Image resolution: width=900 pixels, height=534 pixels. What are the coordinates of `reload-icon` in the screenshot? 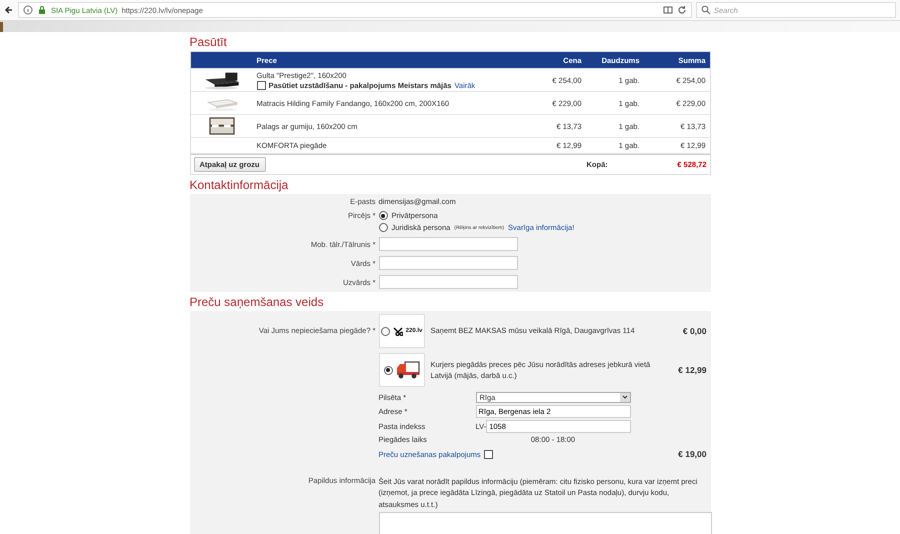 It's located at (682, 10).